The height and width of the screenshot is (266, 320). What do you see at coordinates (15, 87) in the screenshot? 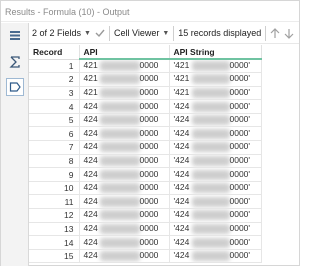
I see `tag-shape-icon` at bounding box center [15, 87].